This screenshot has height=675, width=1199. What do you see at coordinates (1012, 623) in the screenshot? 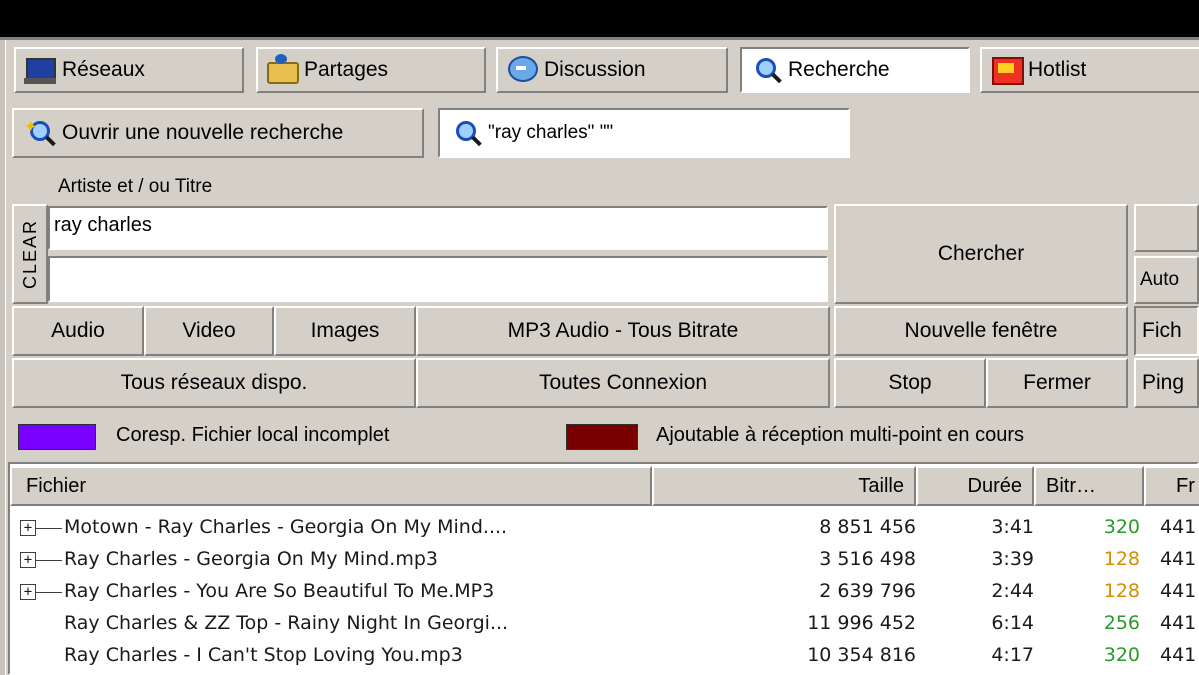
I see `duration-cell: 6:14` at bounding box center [1012, 623].